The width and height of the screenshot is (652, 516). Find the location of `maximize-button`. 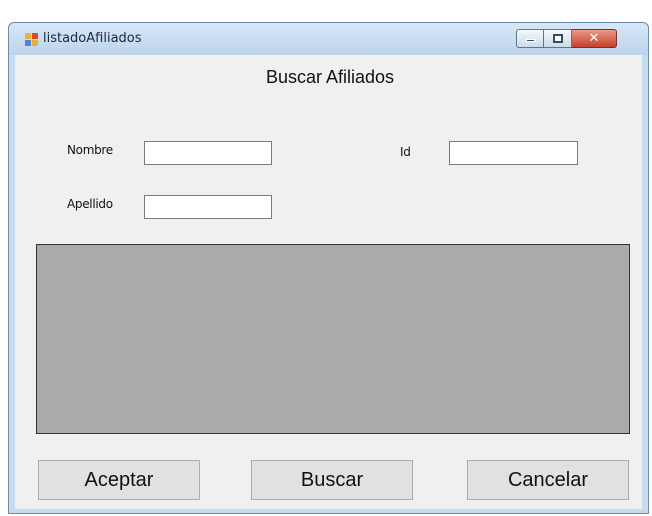

maximize-button is located at coordinates (558, 38).